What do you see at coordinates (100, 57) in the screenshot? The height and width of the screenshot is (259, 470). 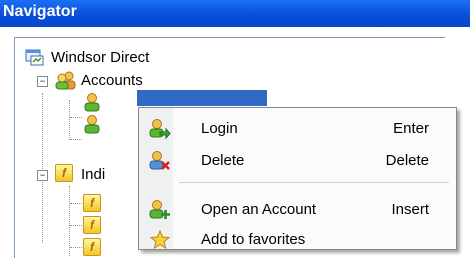 I see `tree-root-label: Windsor Direct` at bounding box center [100, 57].